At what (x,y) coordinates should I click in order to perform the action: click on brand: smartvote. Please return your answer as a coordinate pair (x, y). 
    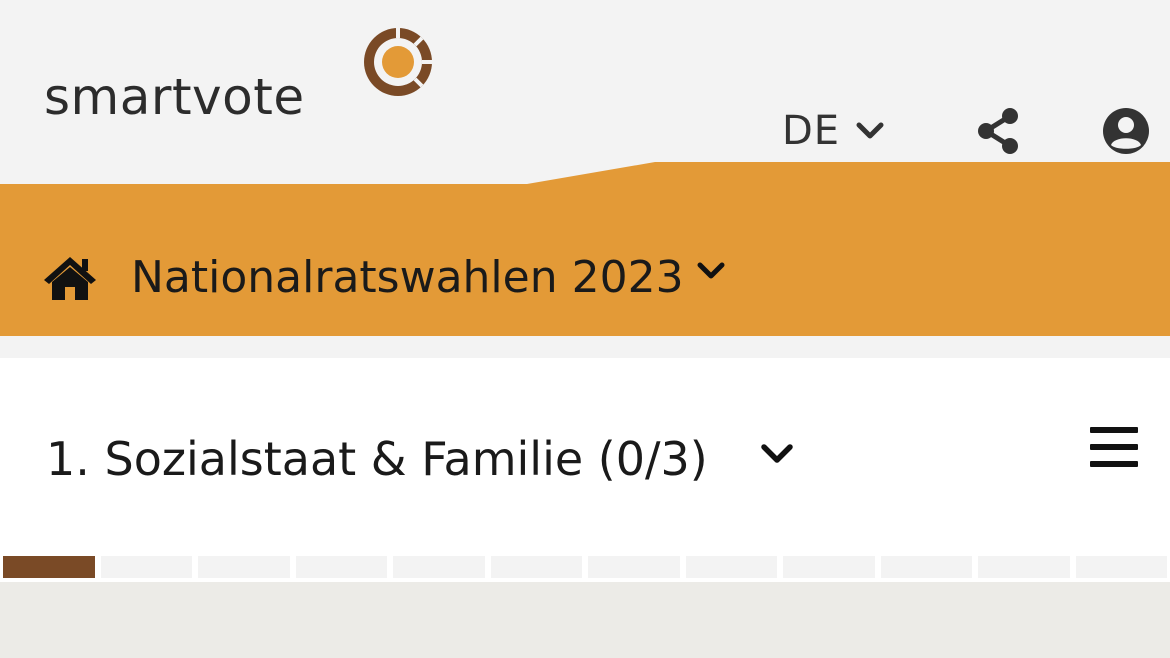
    Looking at the image, I should click on (244, 76).